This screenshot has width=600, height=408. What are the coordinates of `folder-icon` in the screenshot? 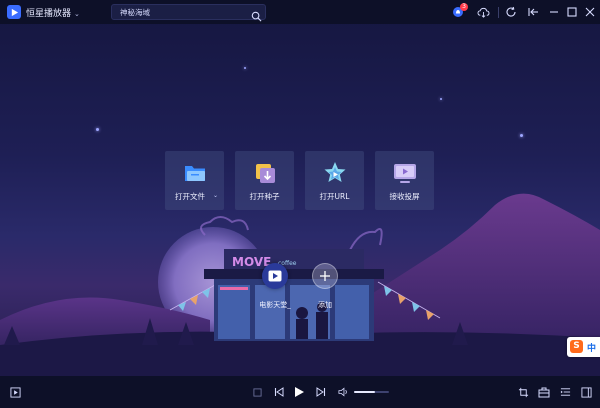 It's located at (195, 173).